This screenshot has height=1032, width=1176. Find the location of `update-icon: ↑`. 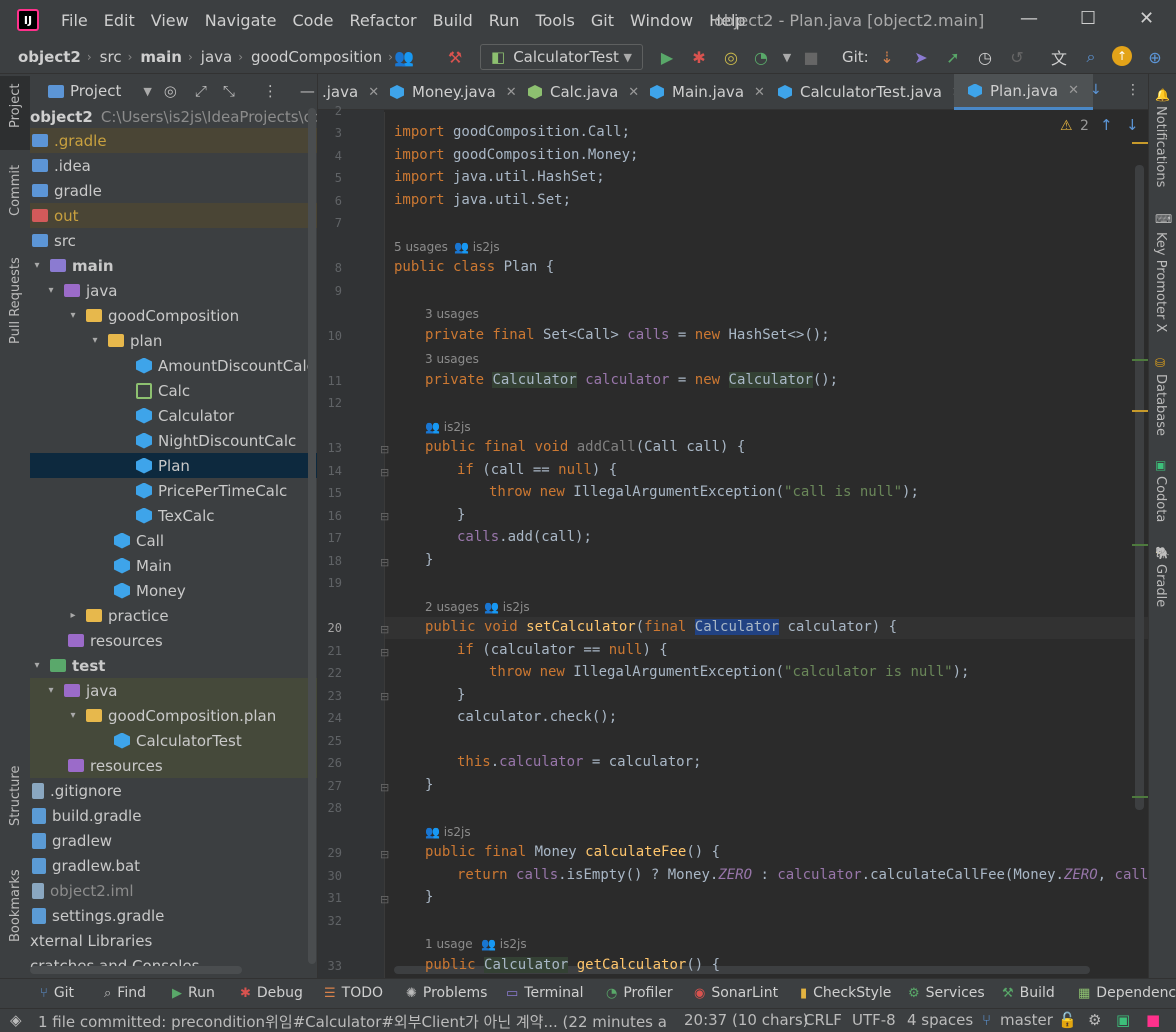

update-icon: ↑ is located at coordinates (1122, 56).